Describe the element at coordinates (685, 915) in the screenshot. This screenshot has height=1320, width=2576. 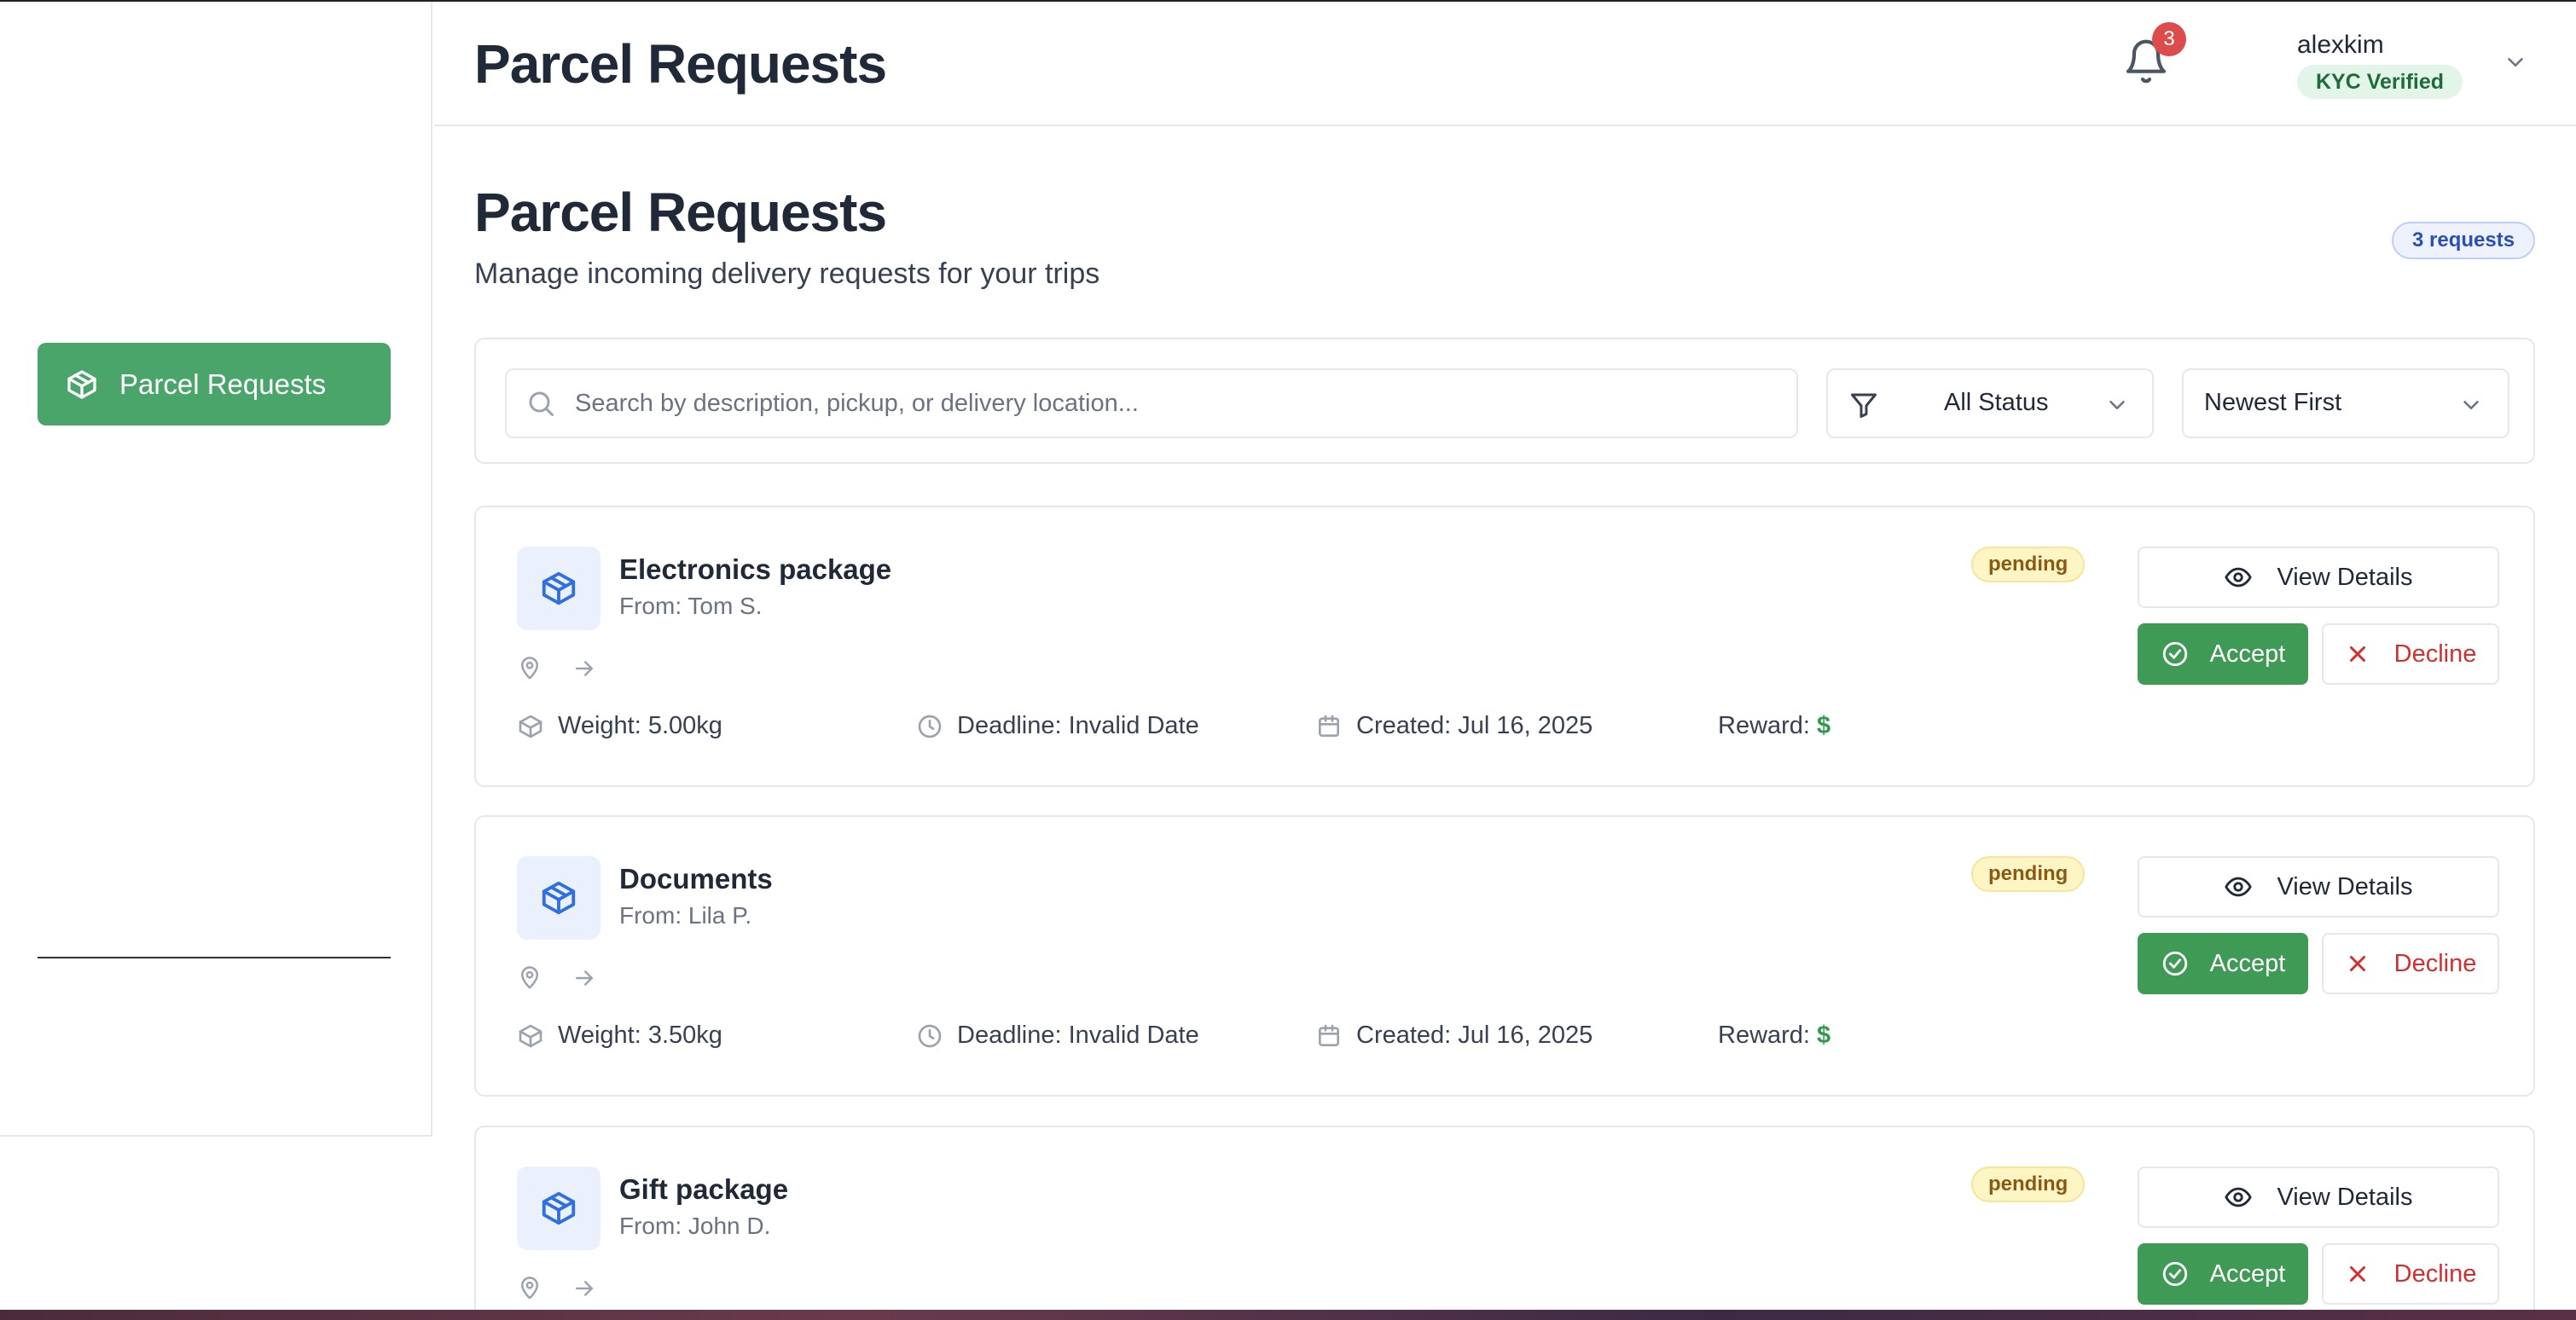
I see `request-sender: From: Lila P.` at that location.